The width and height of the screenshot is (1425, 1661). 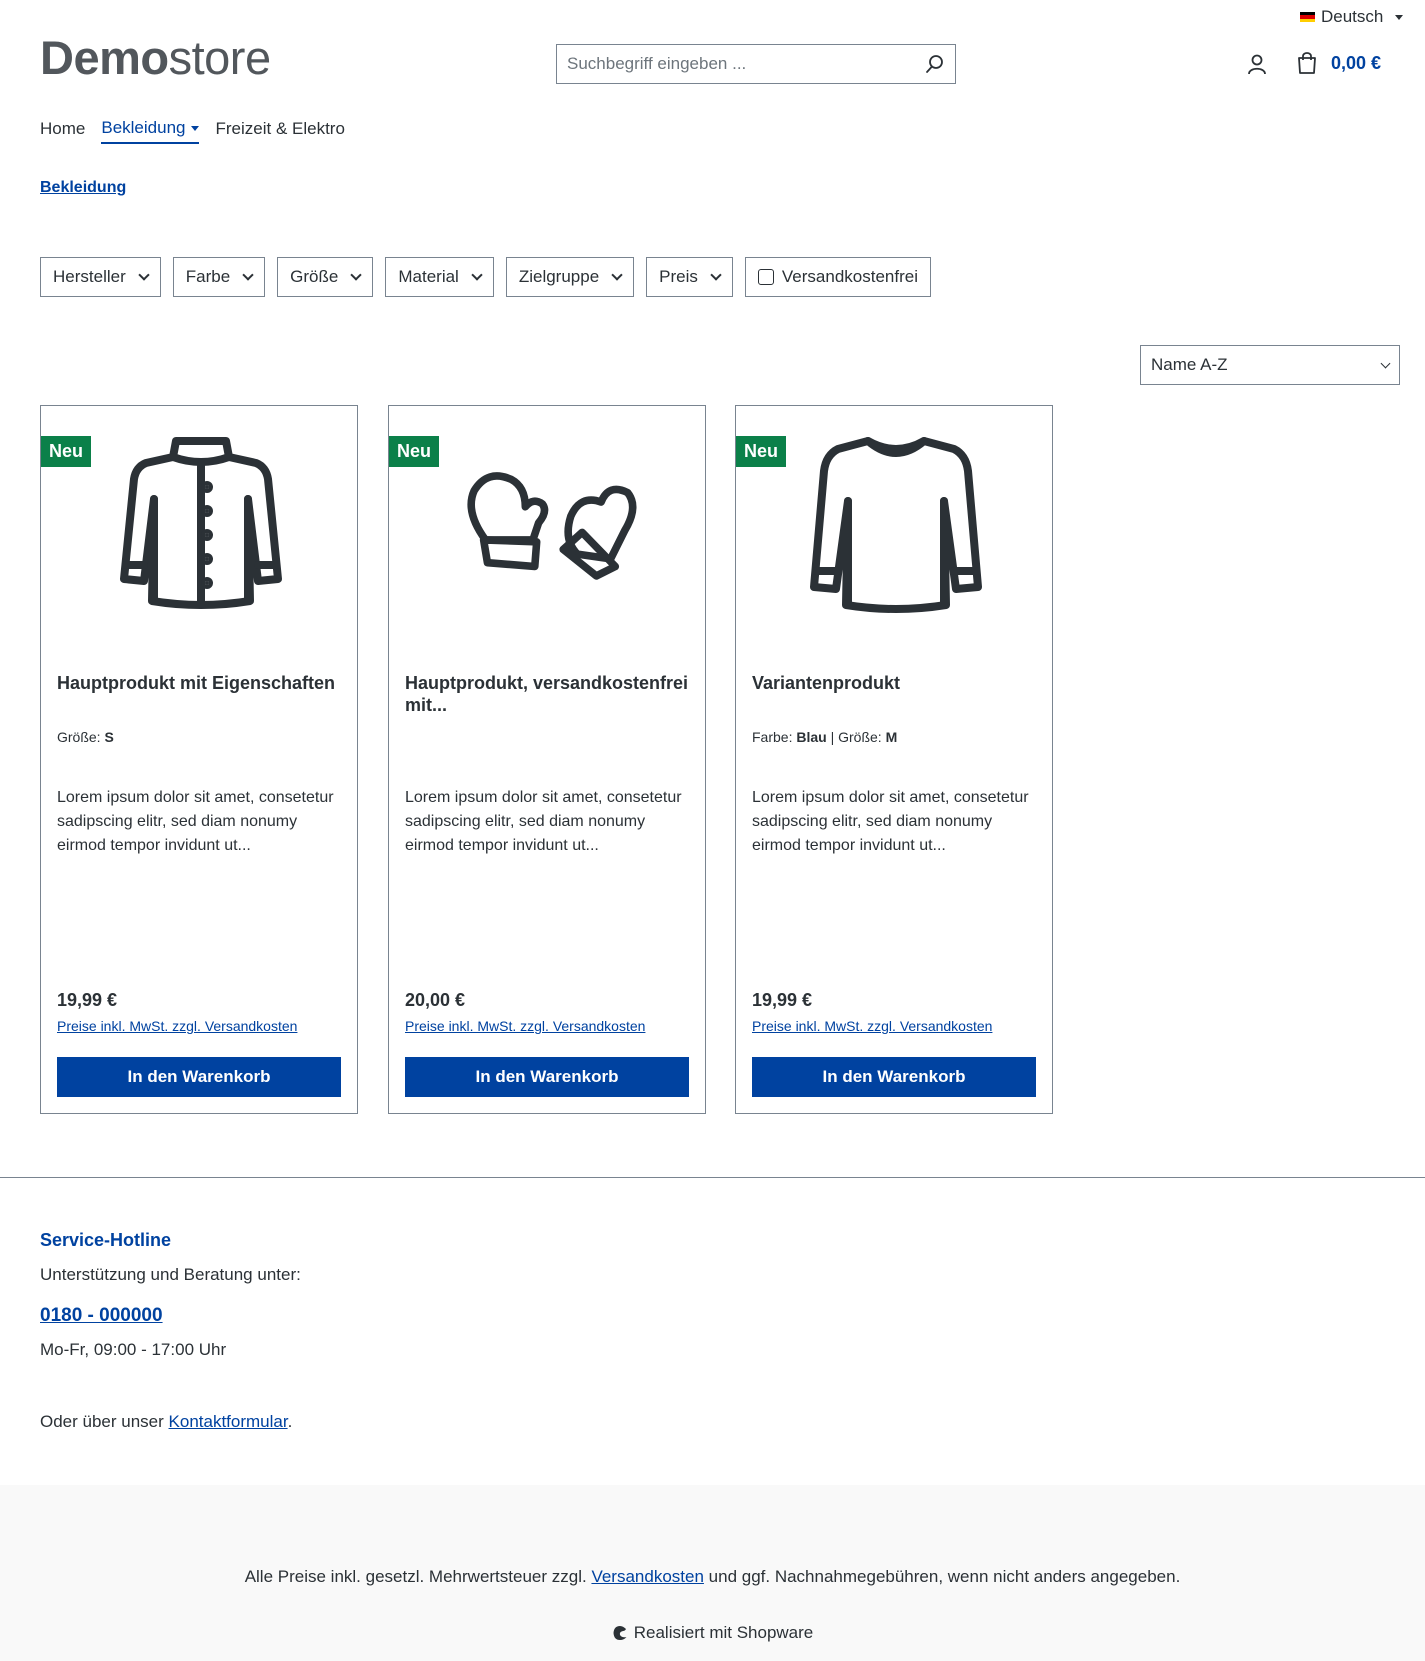 I want to click on filter-manufacturer: Hersteller, so click(x=100, y=277).